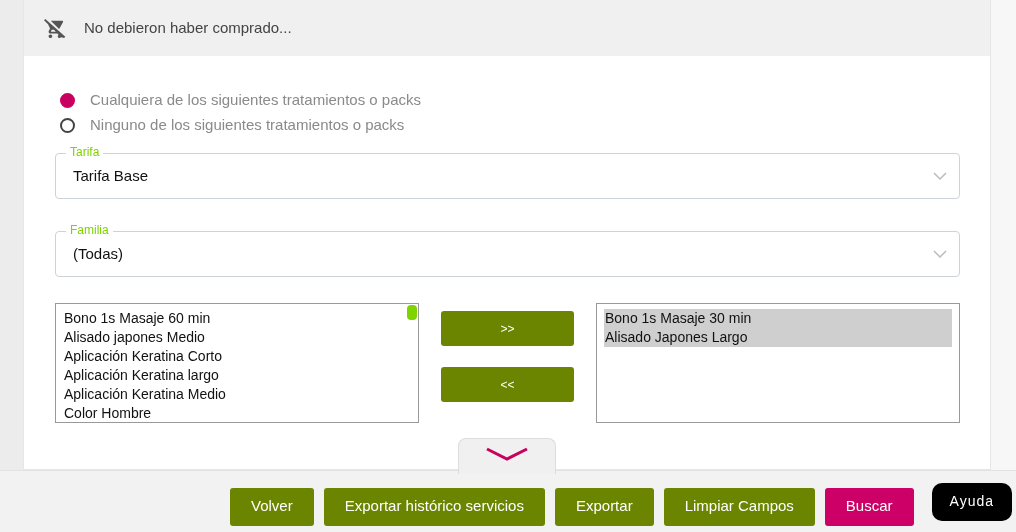 This screenshot has height=532, width=1016. I want to click on action-button: Buscar, so click(869, 506).